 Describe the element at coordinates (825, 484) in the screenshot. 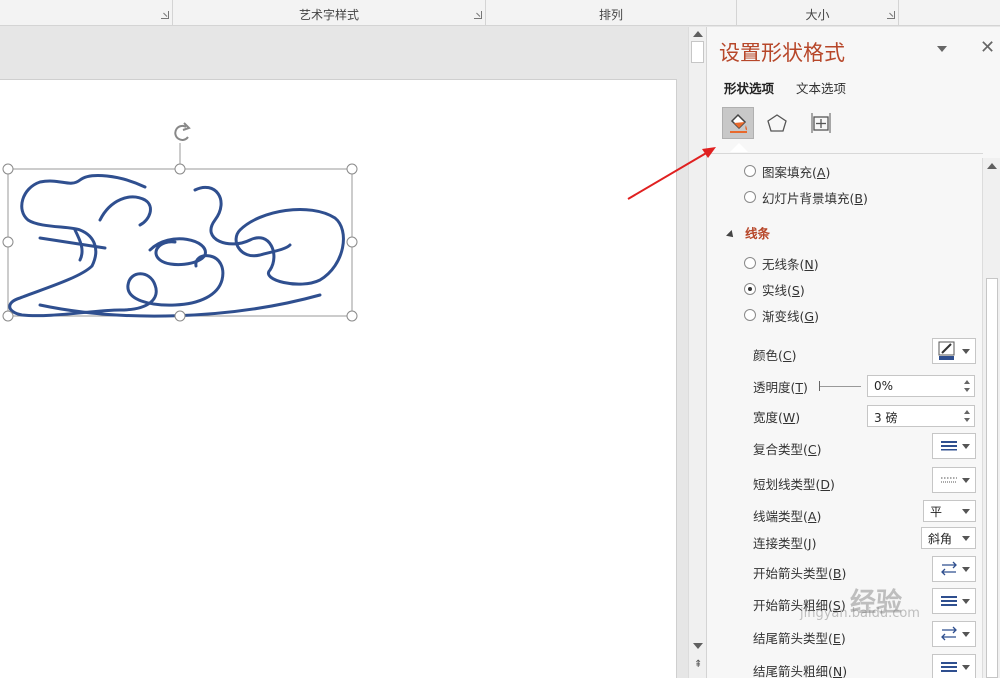

I see `access-key: D` at that location.